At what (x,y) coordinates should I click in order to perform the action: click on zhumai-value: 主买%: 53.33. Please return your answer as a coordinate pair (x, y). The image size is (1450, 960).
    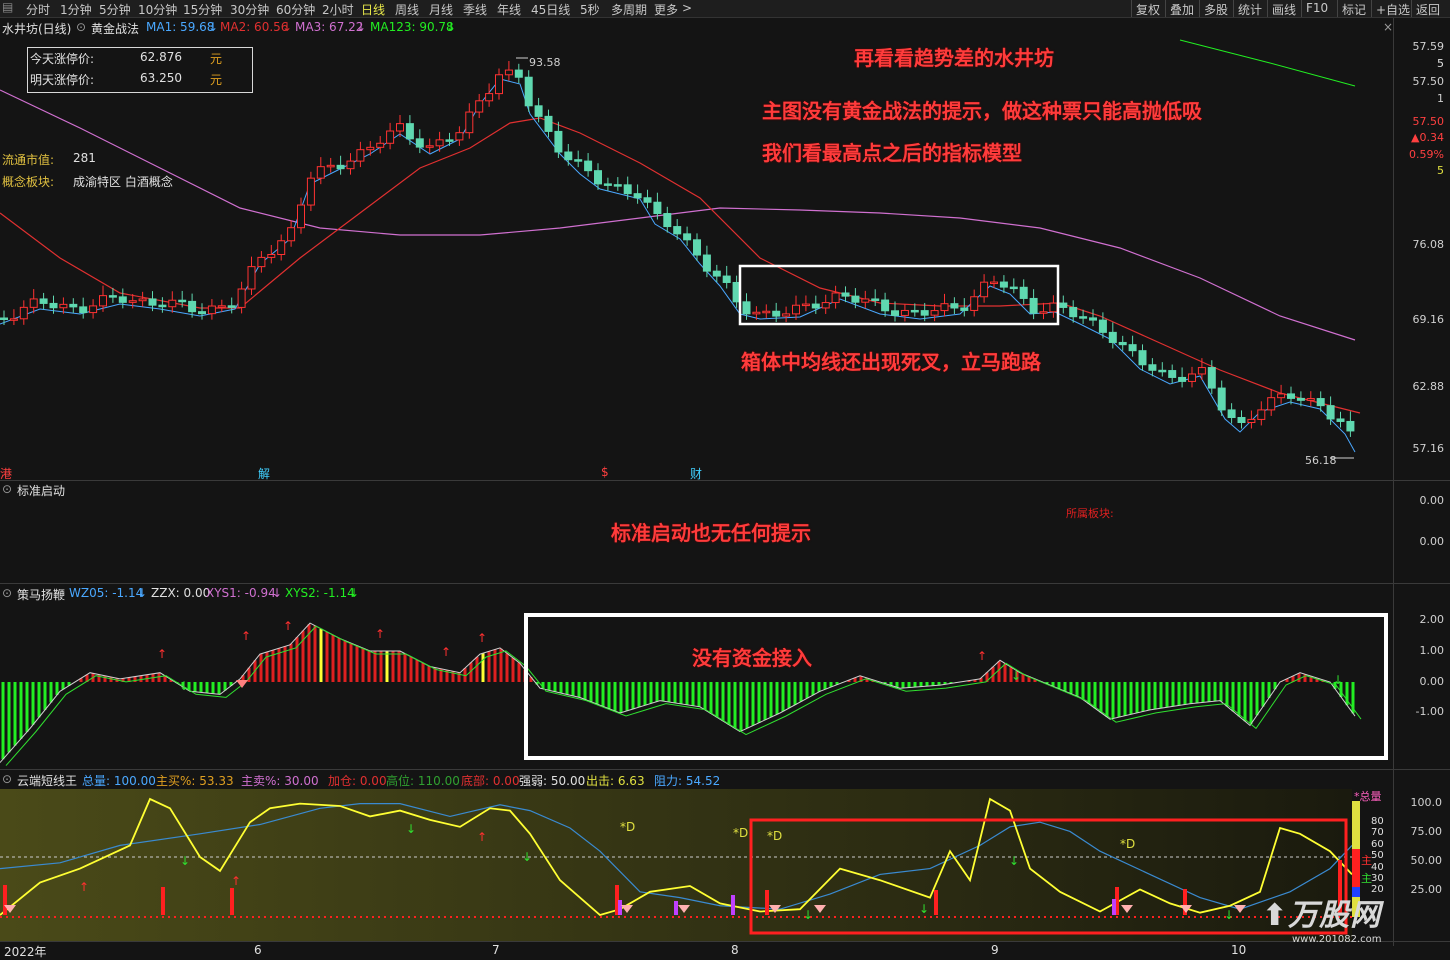
    Looking at the image, I should click on (195, 781).